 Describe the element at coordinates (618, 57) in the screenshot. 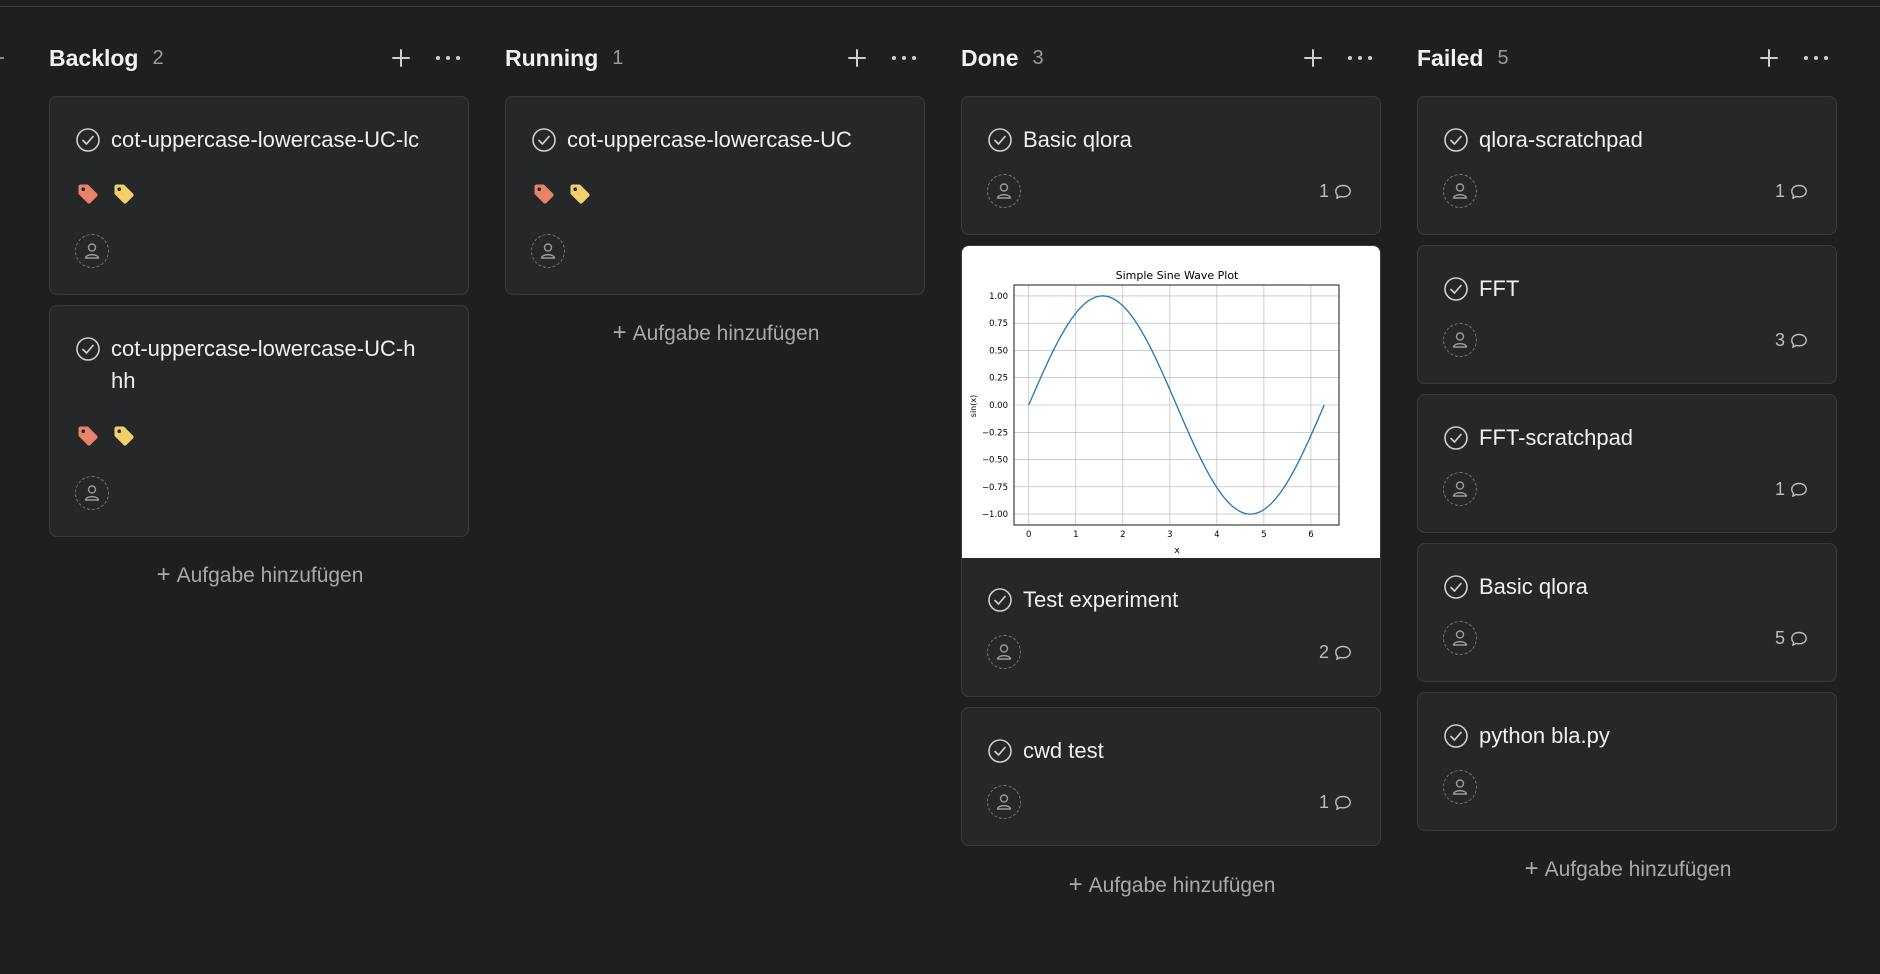

I see `column-count: 1` at that location.